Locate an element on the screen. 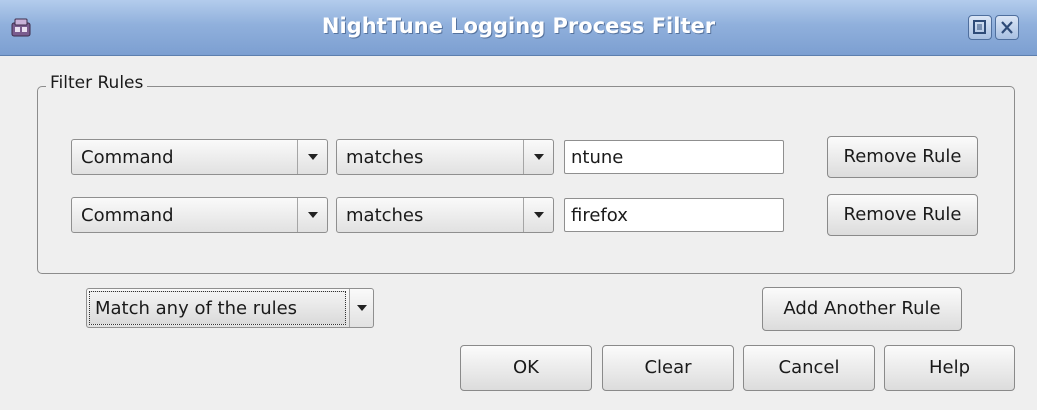 The image size is (1037, 410). match-mode-dropdown is located at coordinates (361, 308).